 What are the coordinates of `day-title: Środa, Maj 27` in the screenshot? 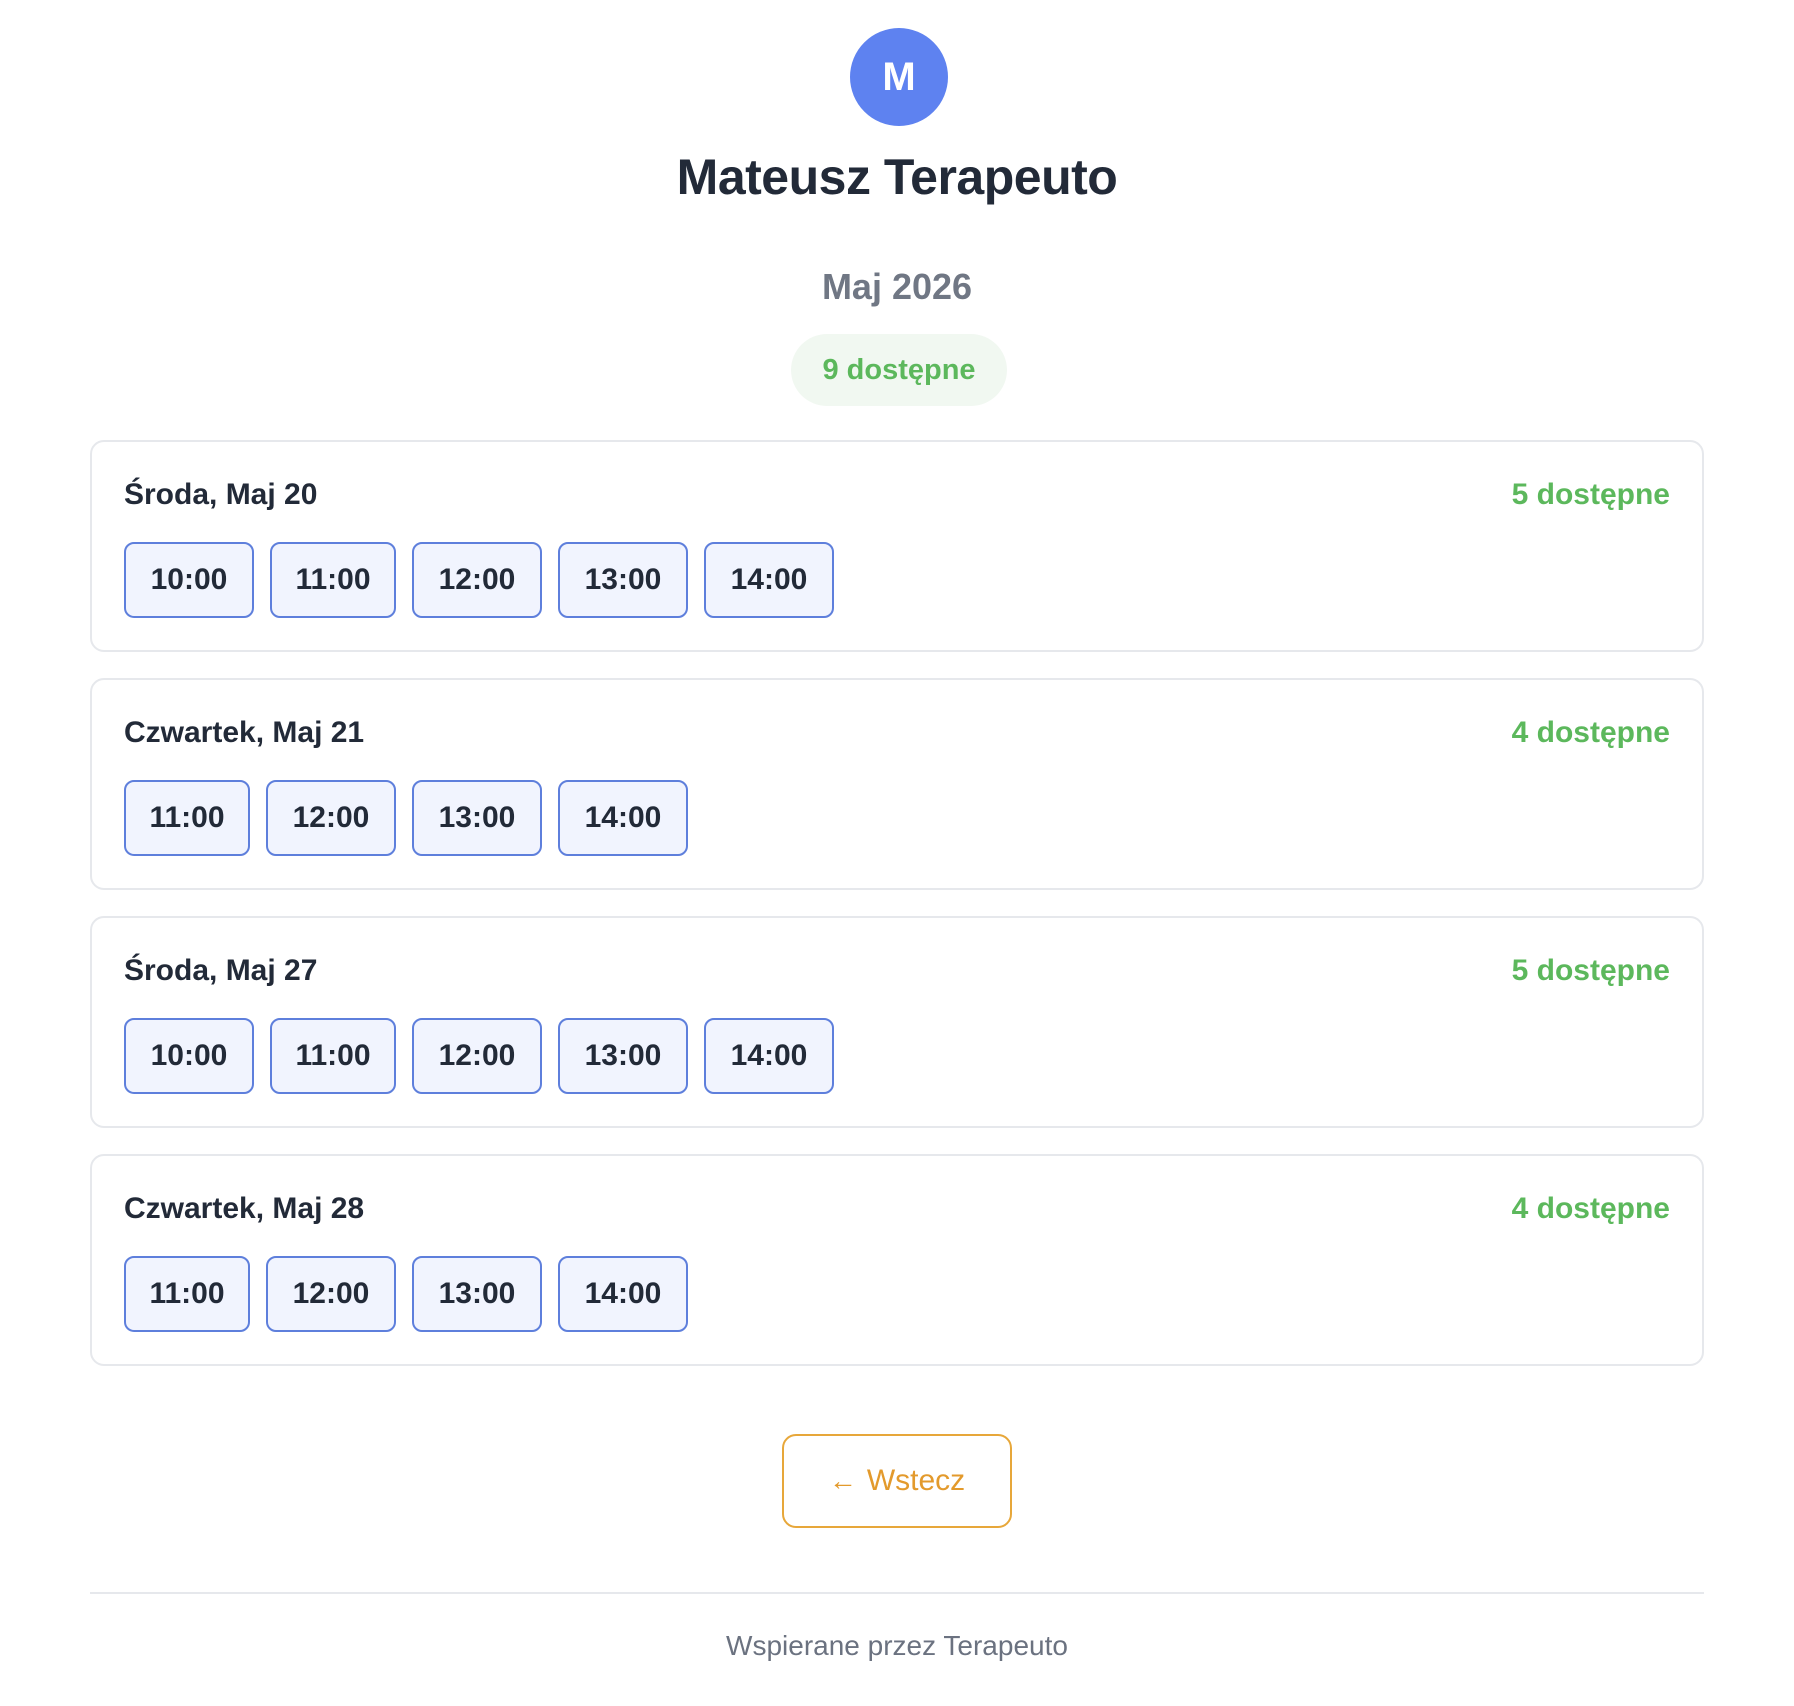 It's located at (221, 970).